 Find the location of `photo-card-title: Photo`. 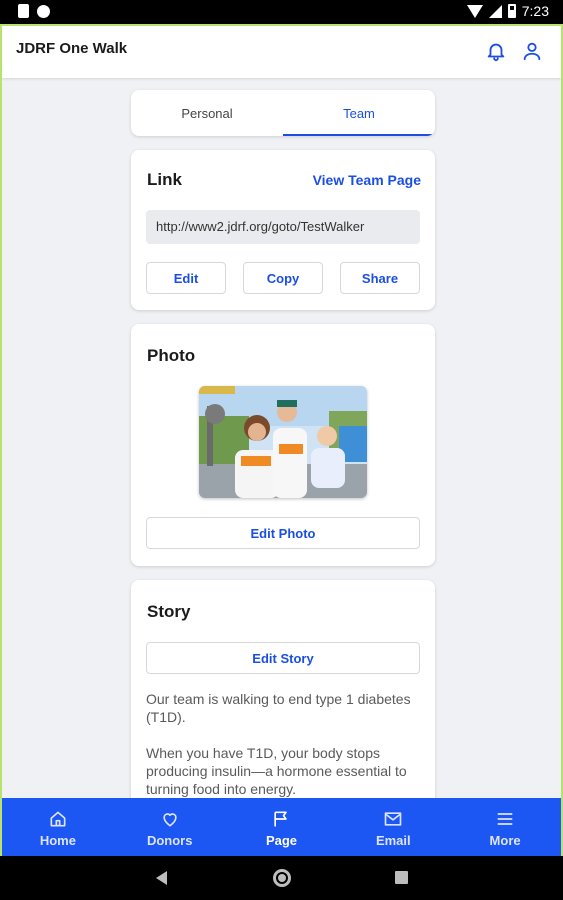

photo-card-title: Photo is located at coordinates (171, 355).